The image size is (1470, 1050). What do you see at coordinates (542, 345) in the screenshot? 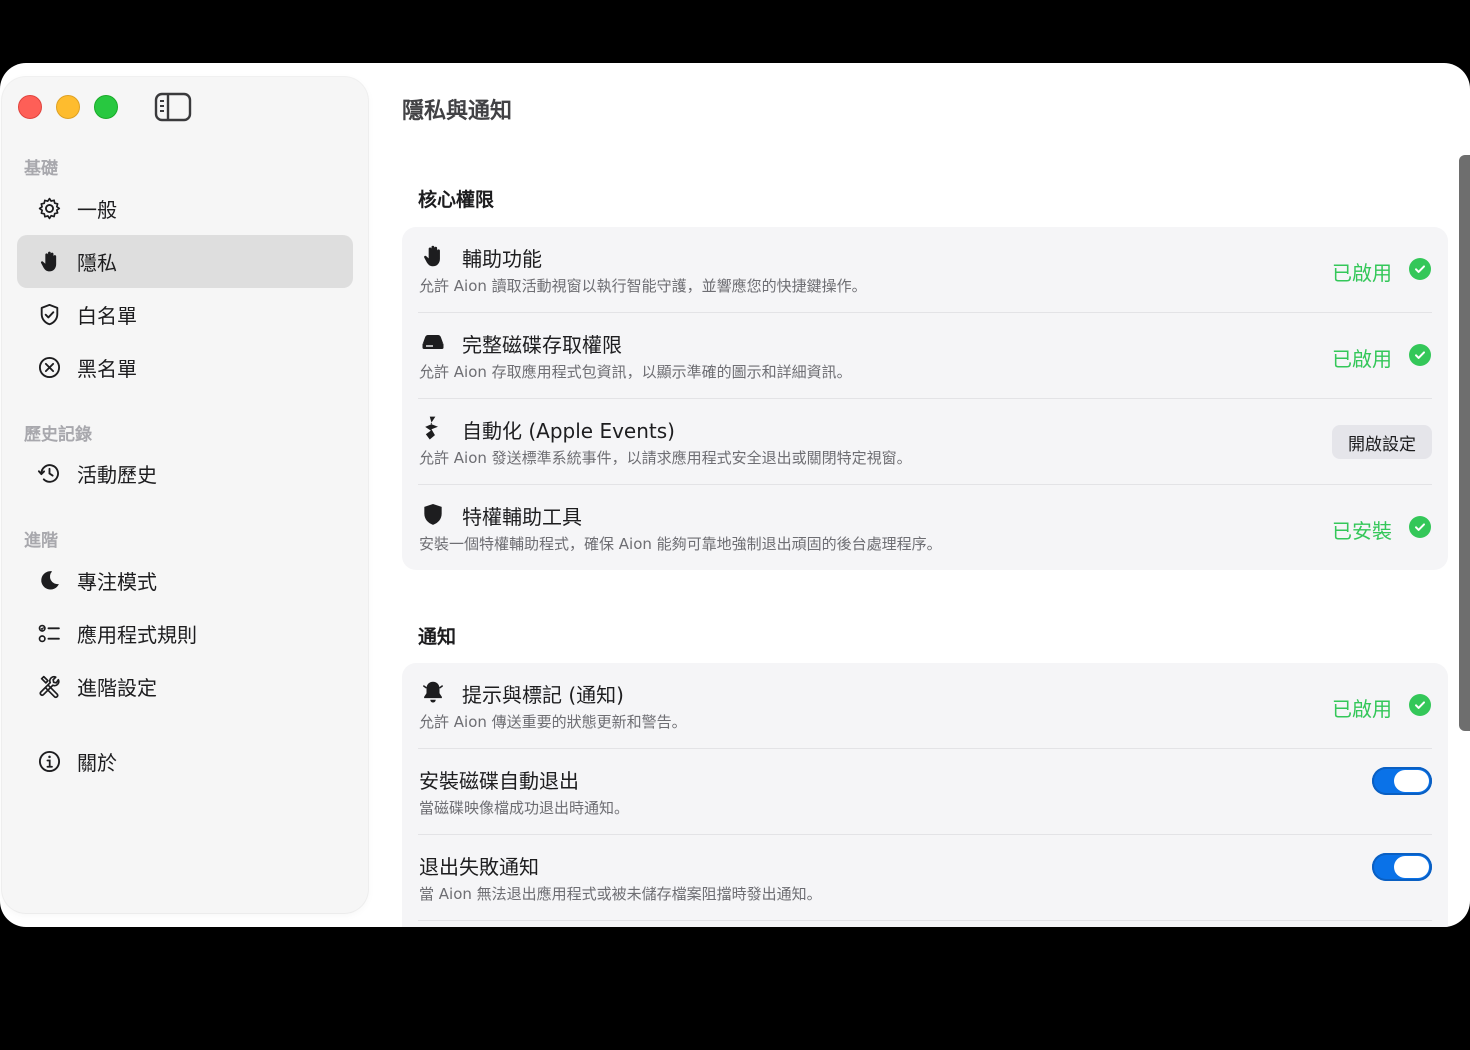
I see `permission-title: 完整磁碟存取權限` at bounding box center [542, 345].